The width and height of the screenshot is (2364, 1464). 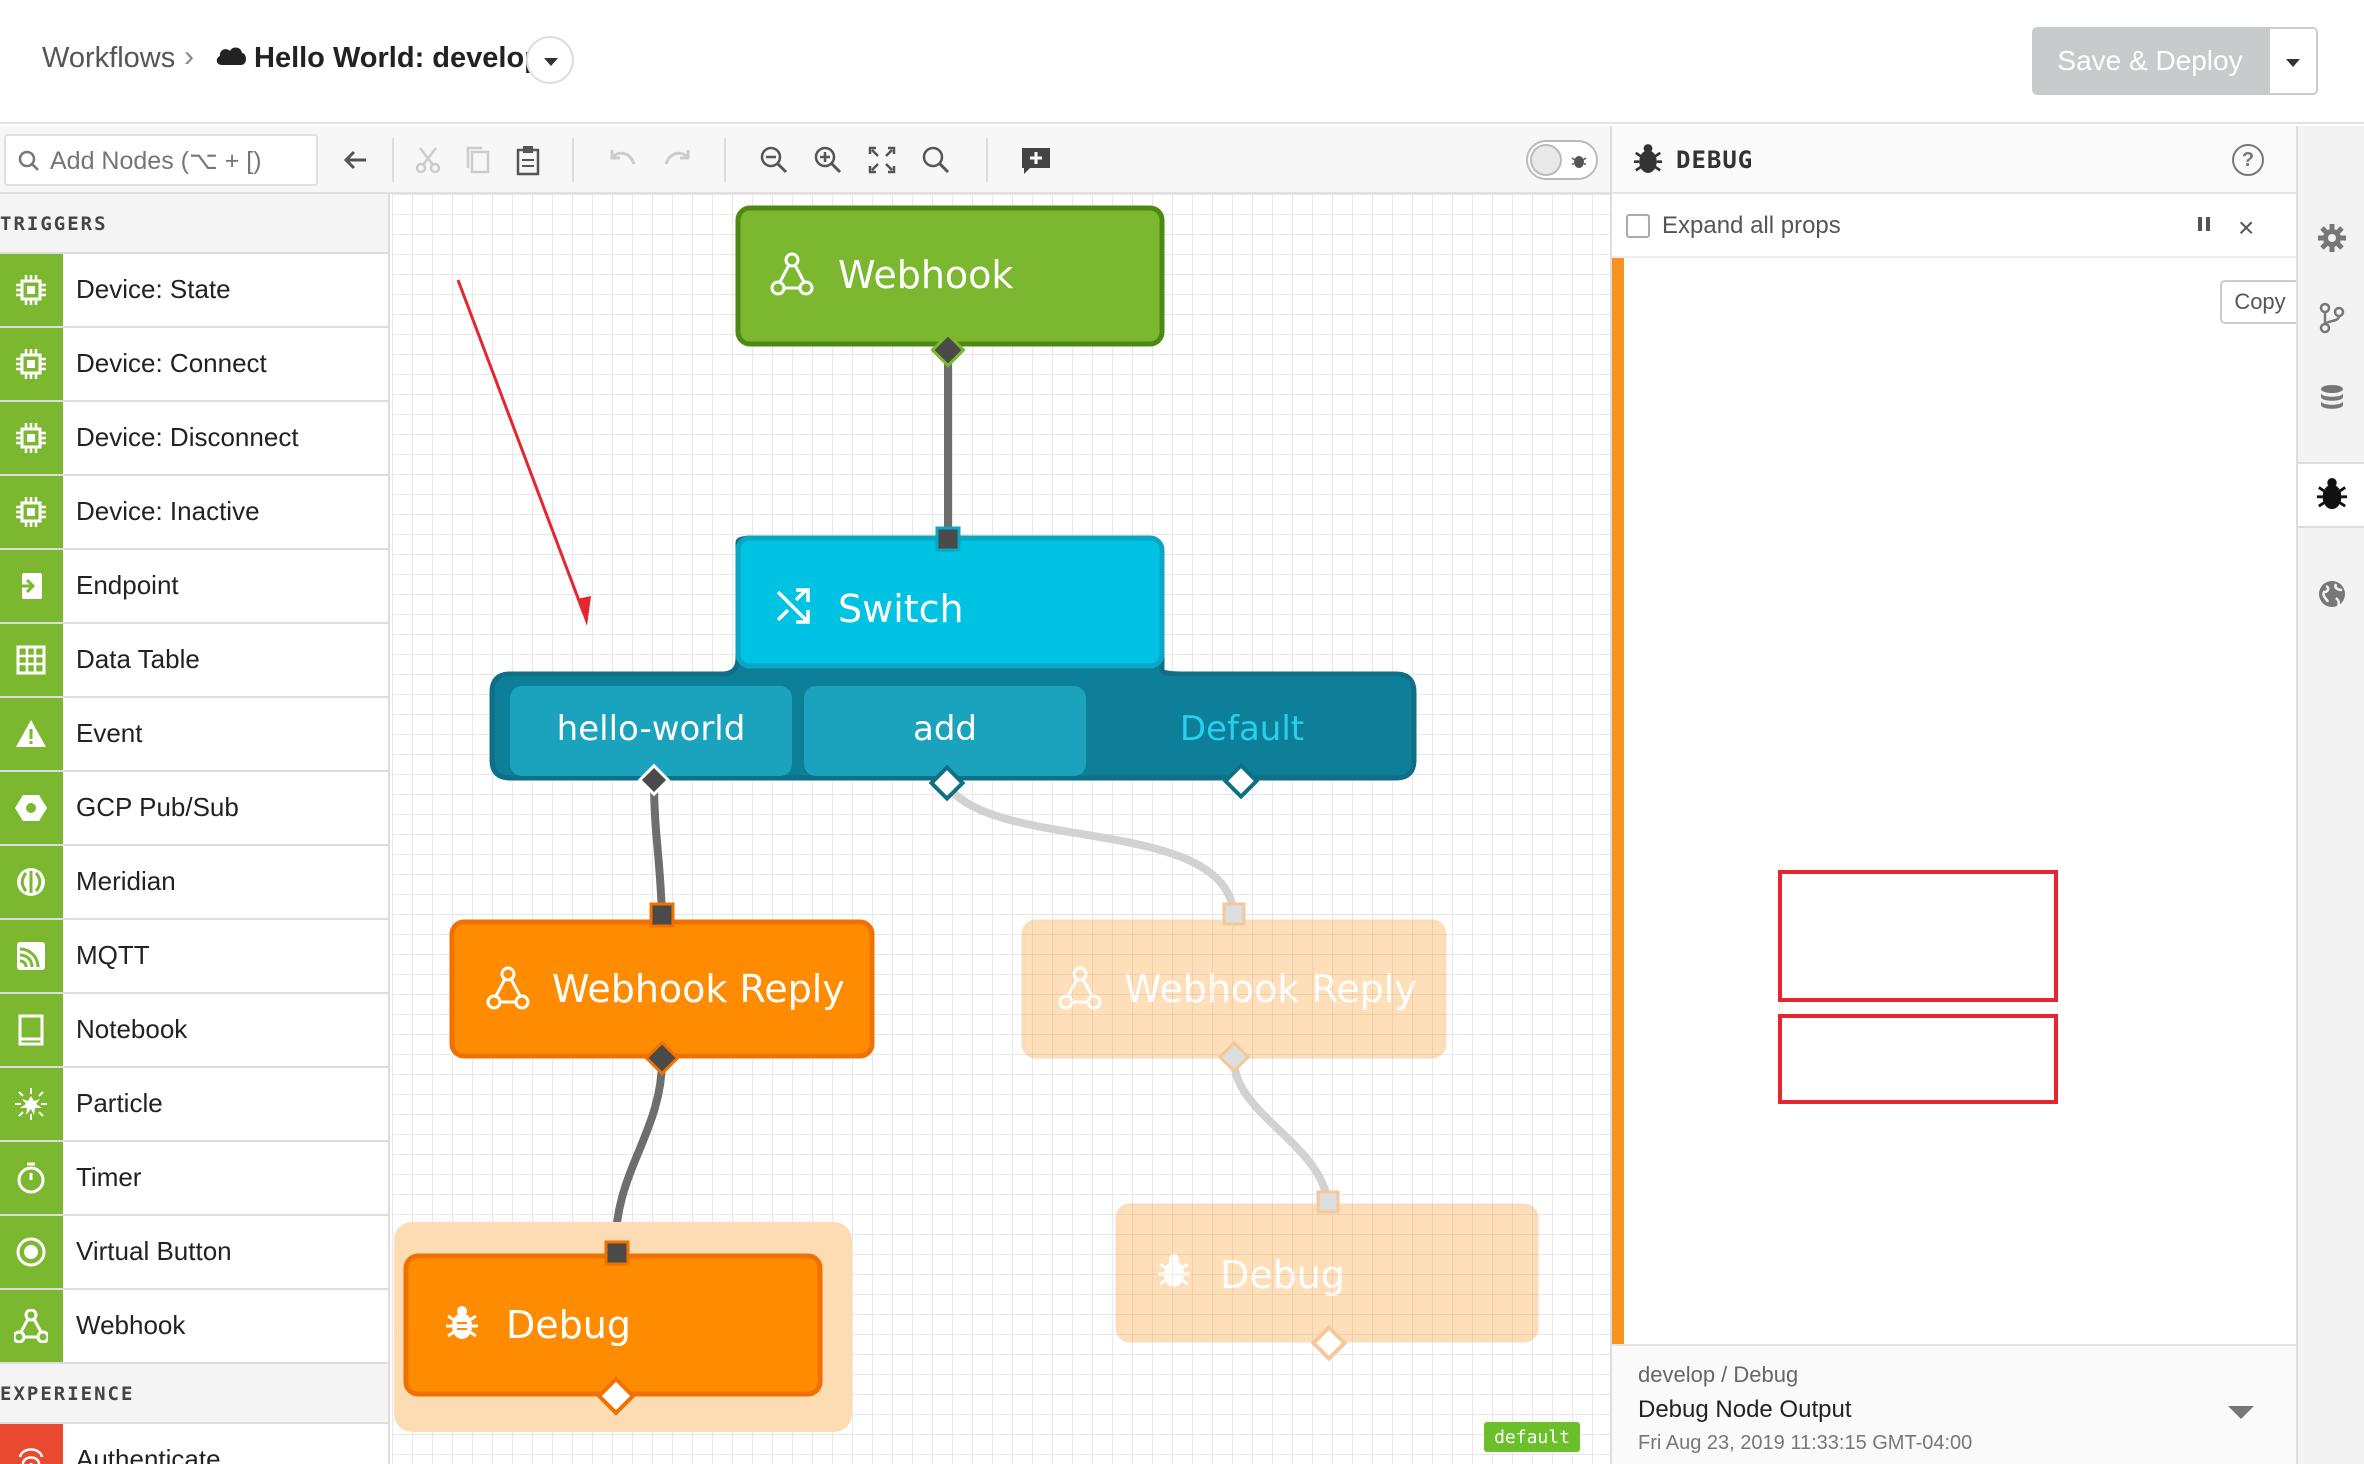 I want to click on expand-all-props-checkbox, so click(x=1638, y=226).